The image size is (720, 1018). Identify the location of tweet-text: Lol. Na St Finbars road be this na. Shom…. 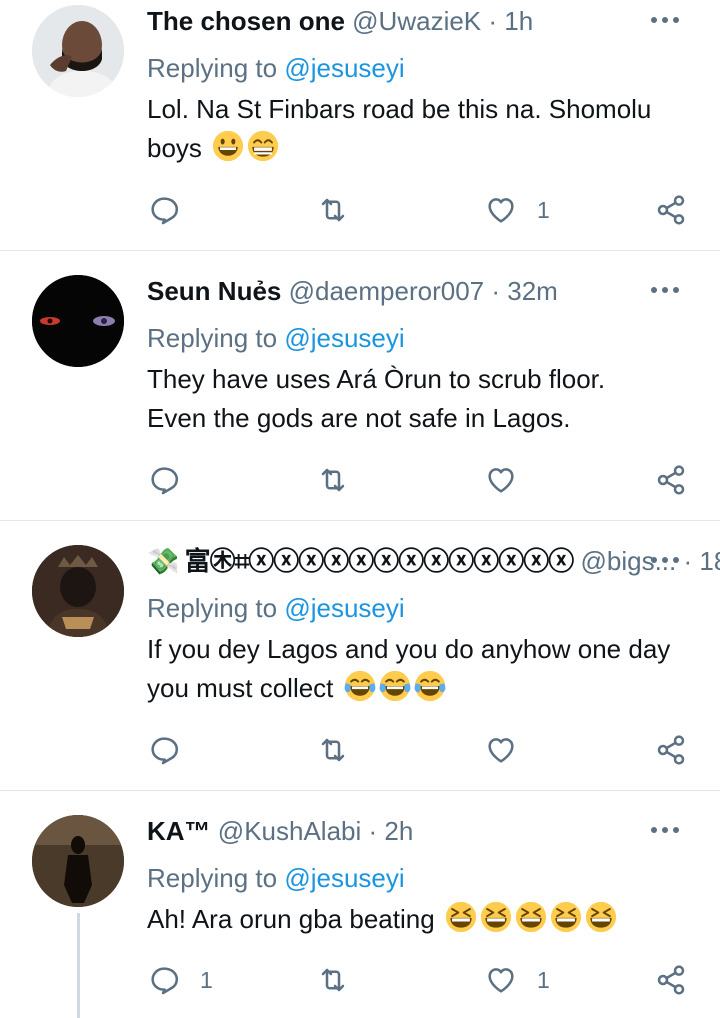
(419, 129).